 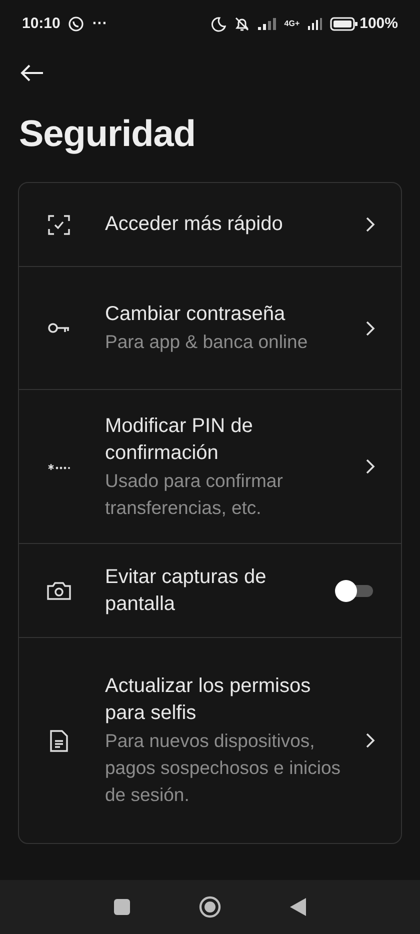 What do you see at coordinates (194, 225) in the screenshot?
I see `row-title: Acceder más rápido` at bounding box center [194, 225].